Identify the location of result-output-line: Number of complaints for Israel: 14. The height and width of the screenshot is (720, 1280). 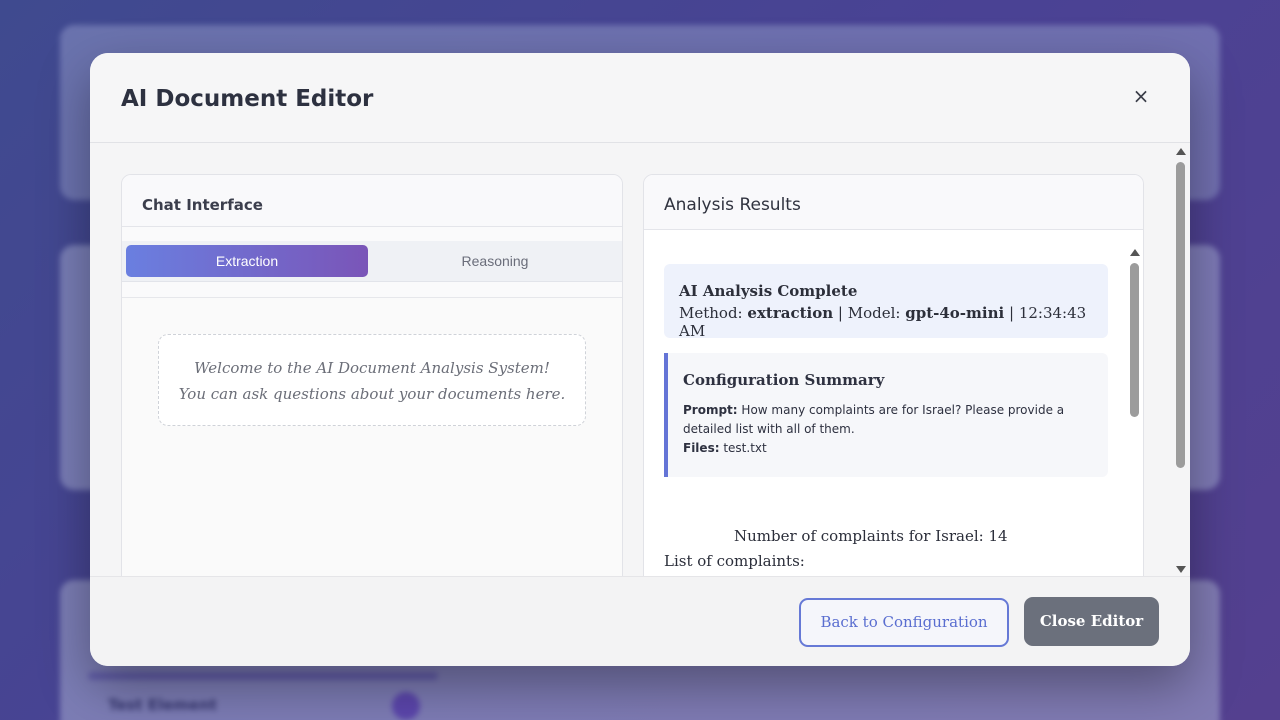
(871, 536).